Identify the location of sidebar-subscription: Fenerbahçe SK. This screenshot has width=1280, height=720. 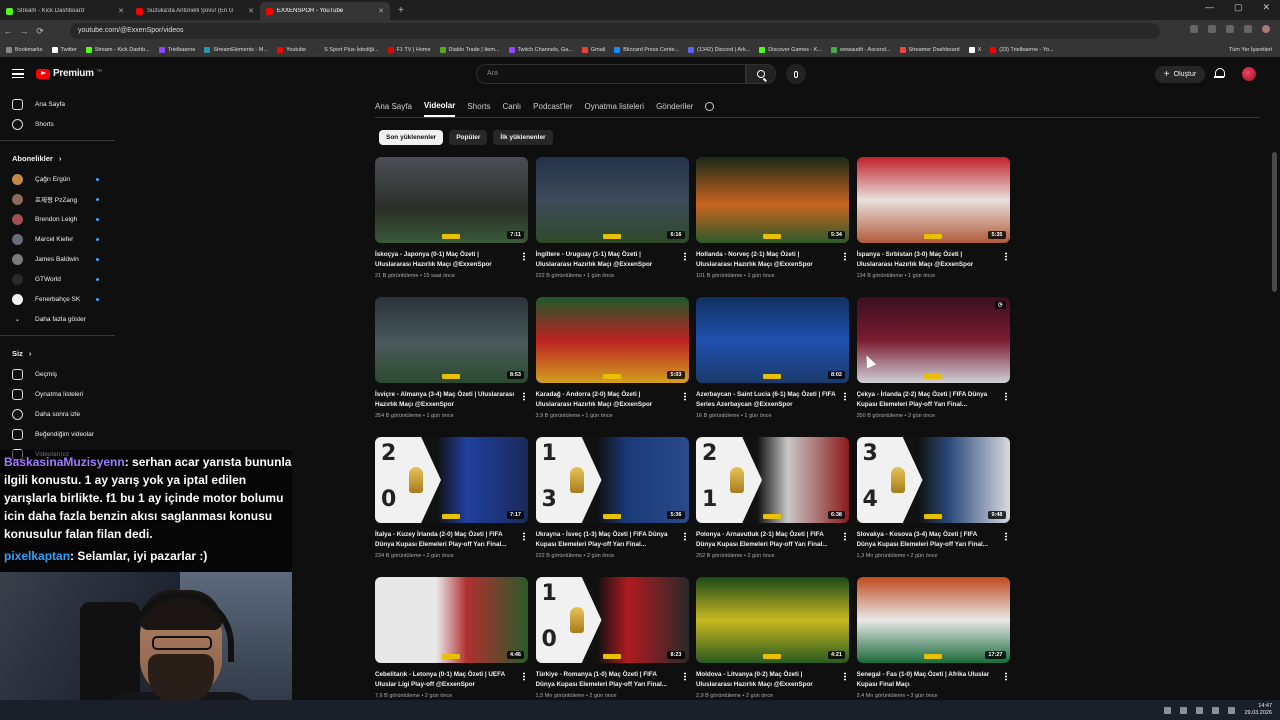
(57, 299).